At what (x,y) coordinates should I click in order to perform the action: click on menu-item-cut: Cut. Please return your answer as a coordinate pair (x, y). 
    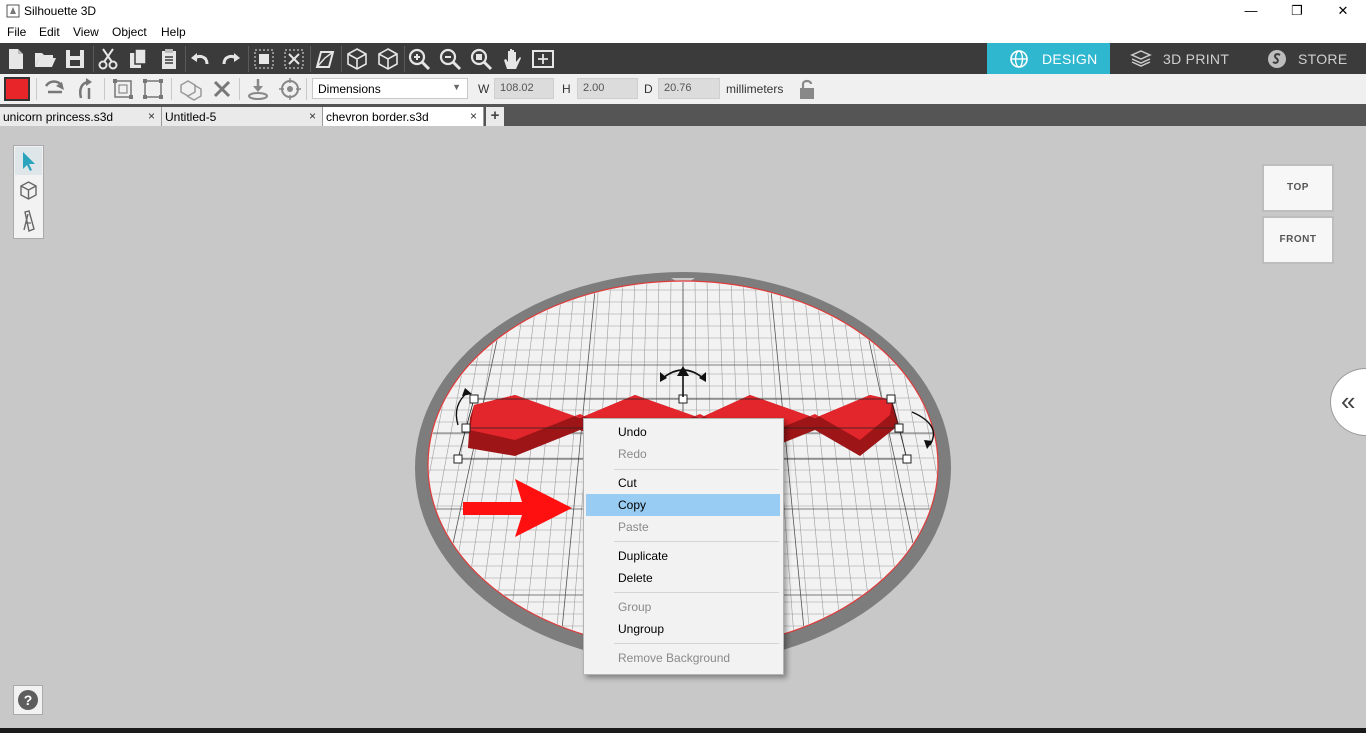
    Looking at the image, I should click on (683, 483).